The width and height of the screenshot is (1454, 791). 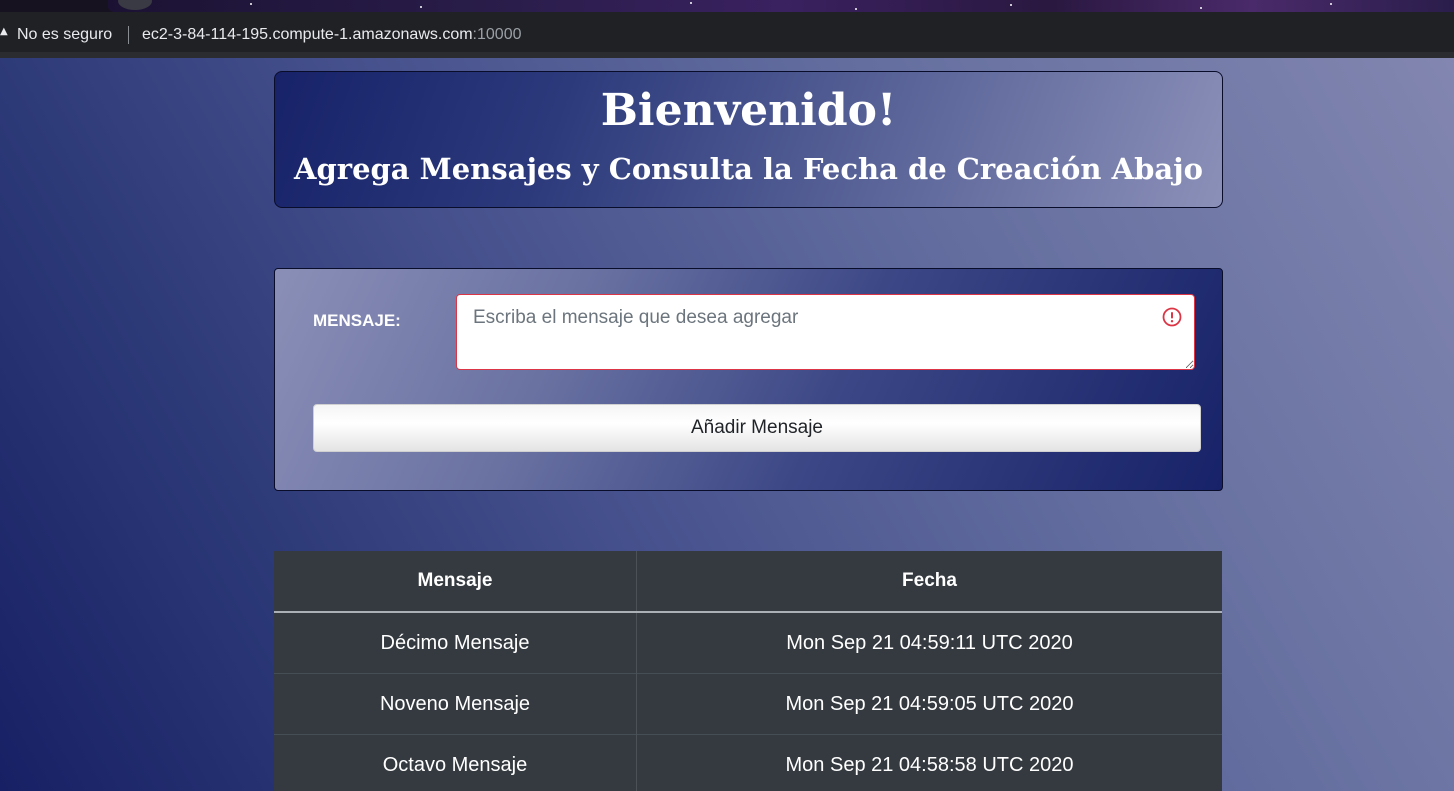 I want to click on url-host: ec2-3-84-114-195.compute-1.amazonaws.com, so click(x=307, y=34).